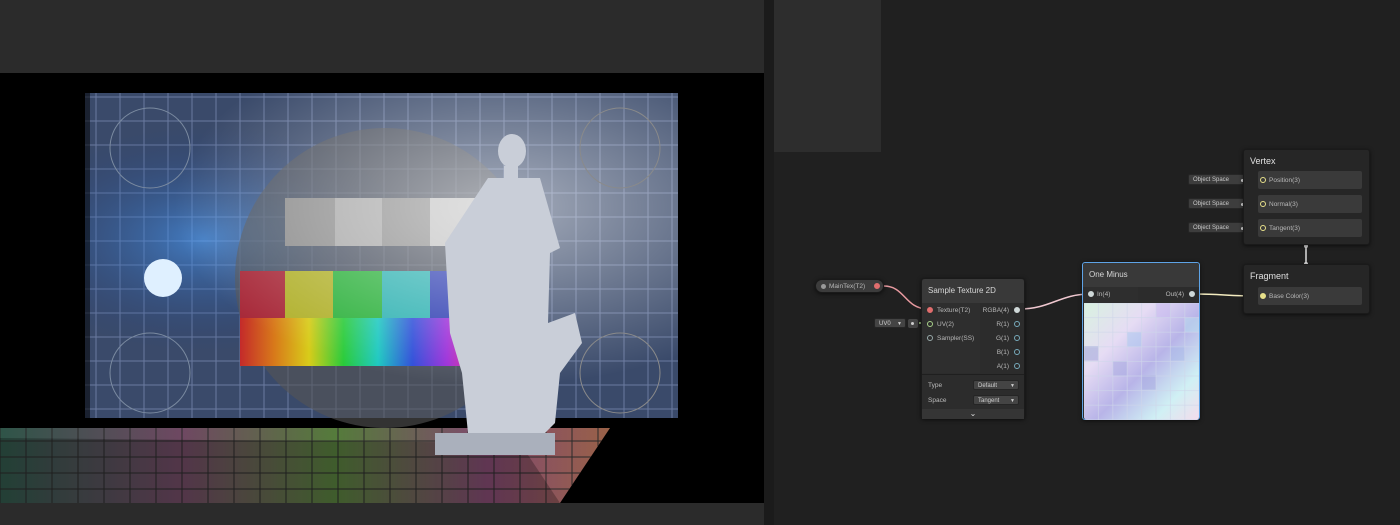  What do you see at coordinates (1263, 180) in the screenshot?
I see `position-port` at bounding box center [1263, 180].